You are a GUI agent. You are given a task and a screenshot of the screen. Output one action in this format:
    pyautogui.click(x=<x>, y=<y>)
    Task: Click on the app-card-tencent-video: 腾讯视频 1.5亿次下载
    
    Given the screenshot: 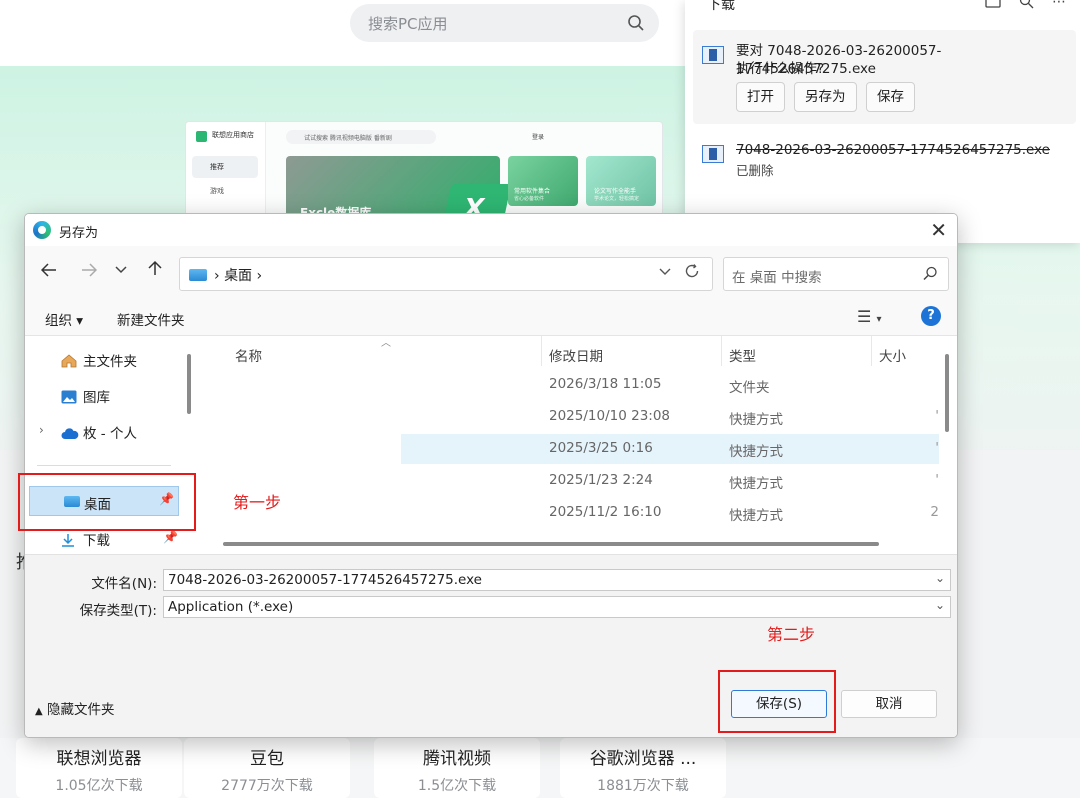 What is the action you would take?
    pyautogui.click(x=457, y=768)
    